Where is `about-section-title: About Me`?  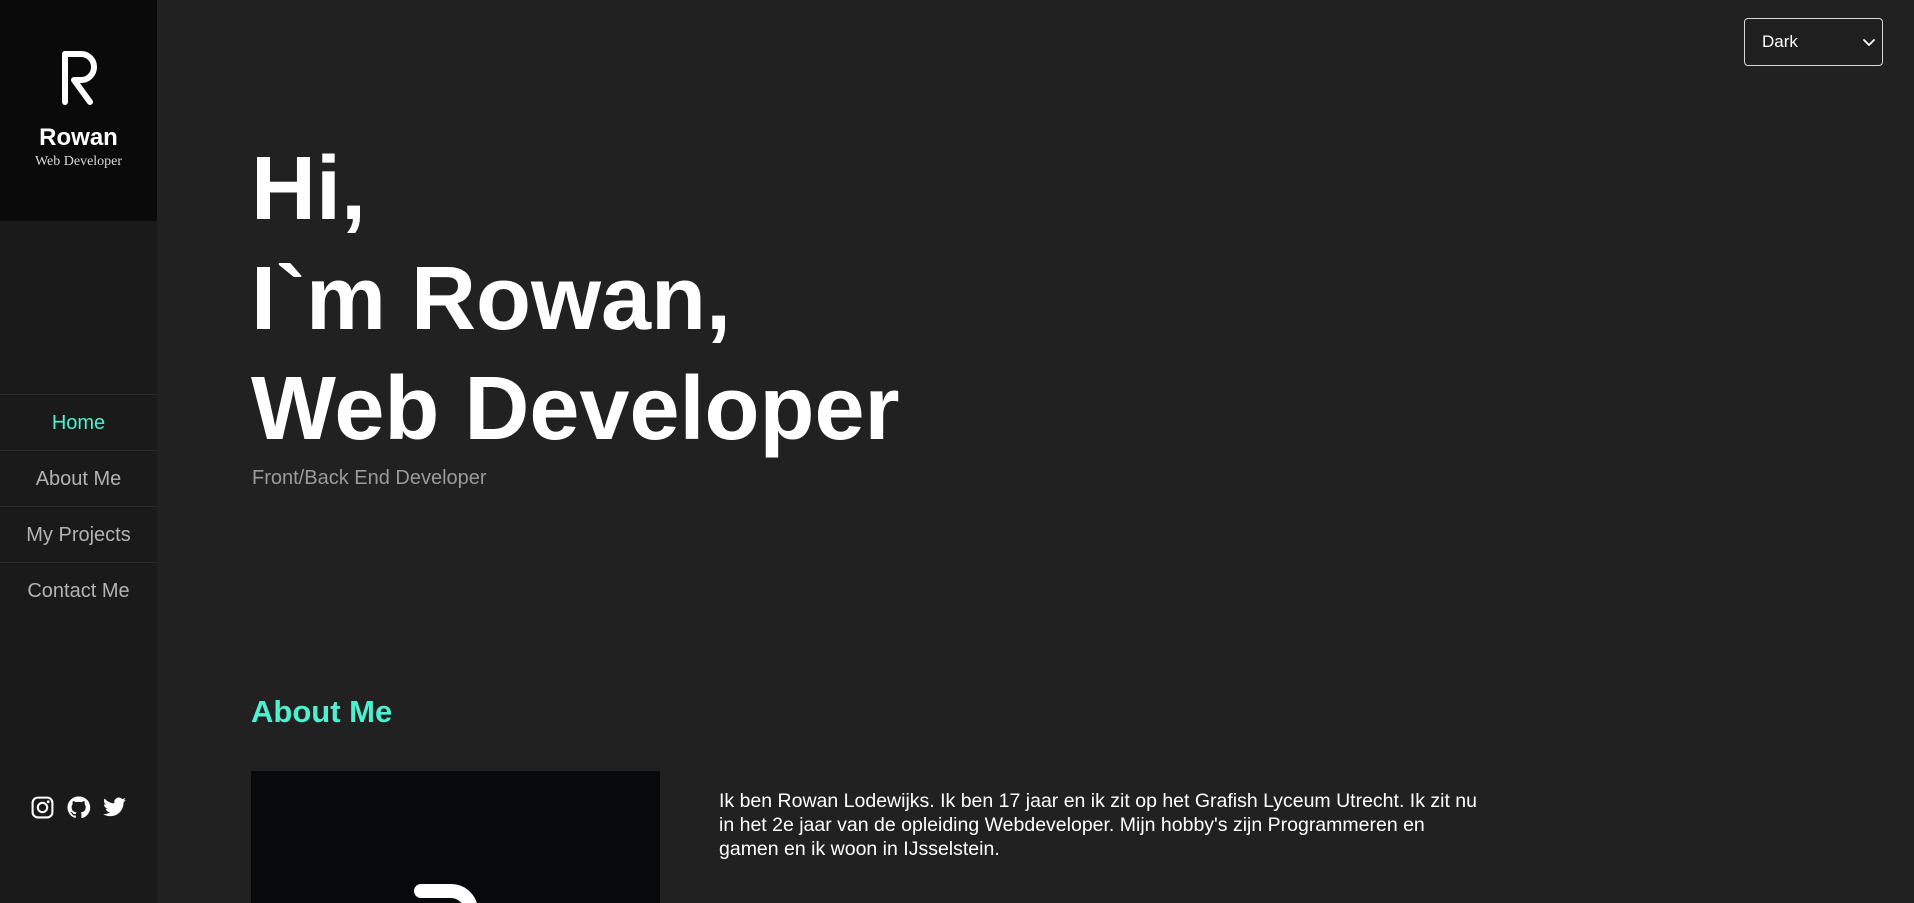
about-section-title: About Me is located at coordinates (322, 711).